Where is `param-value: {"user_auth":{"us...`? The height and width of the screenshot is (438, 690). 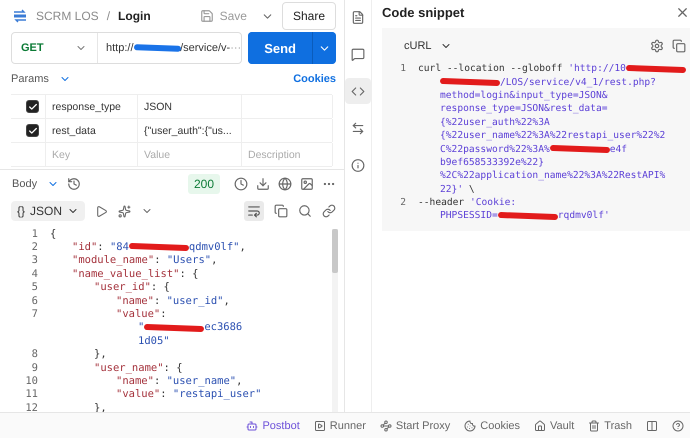 param-value: {"user_auth":{"us... is located at coordinates (190, 130).